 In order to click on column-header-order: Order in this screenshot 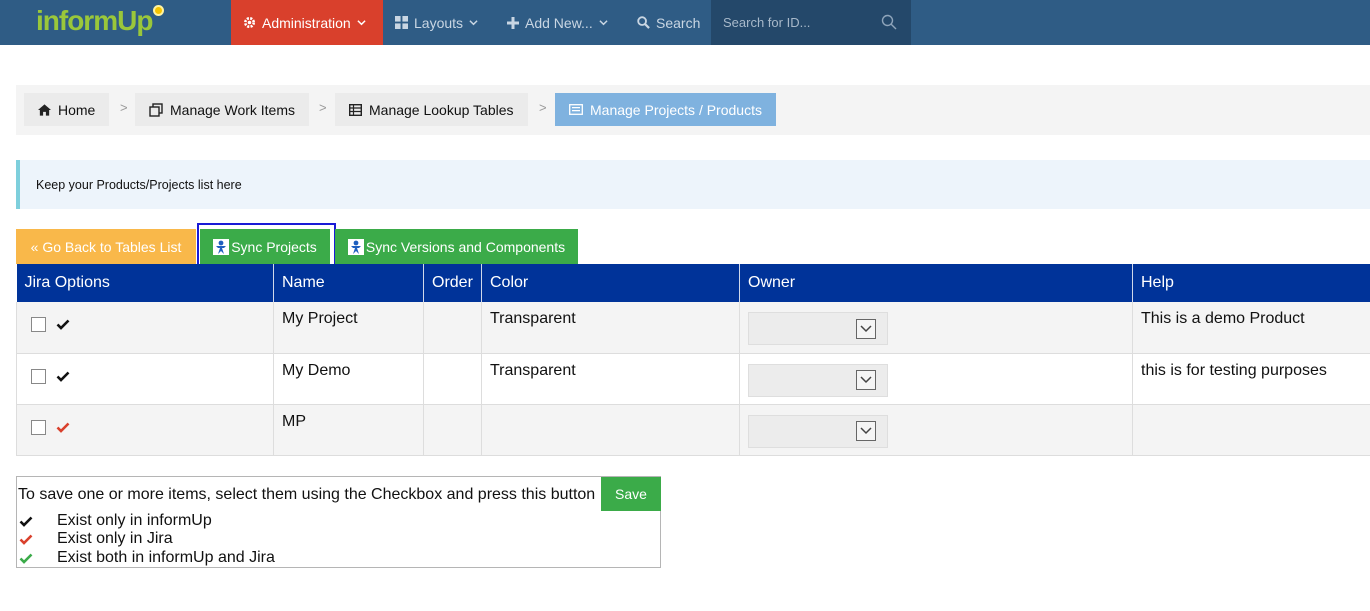, I will do `click(452, 283)`.